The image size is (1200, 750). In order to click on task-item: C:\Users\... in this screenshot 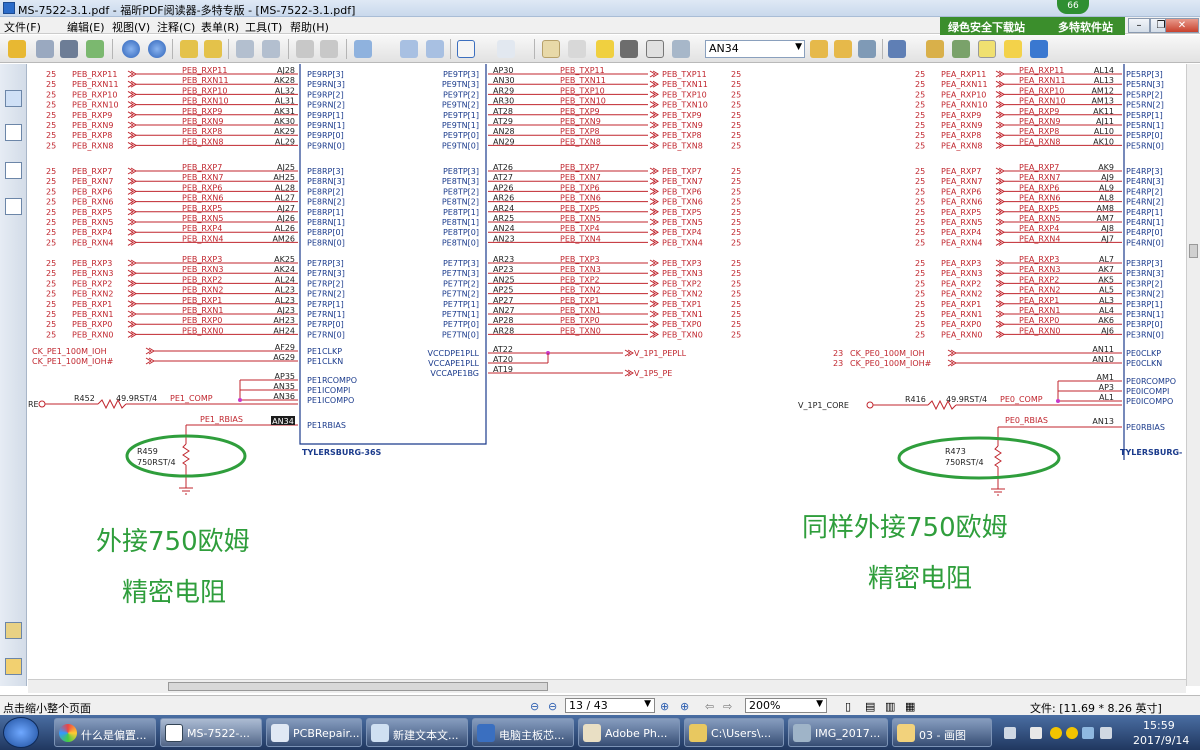, I will do `click(734, 732)`.